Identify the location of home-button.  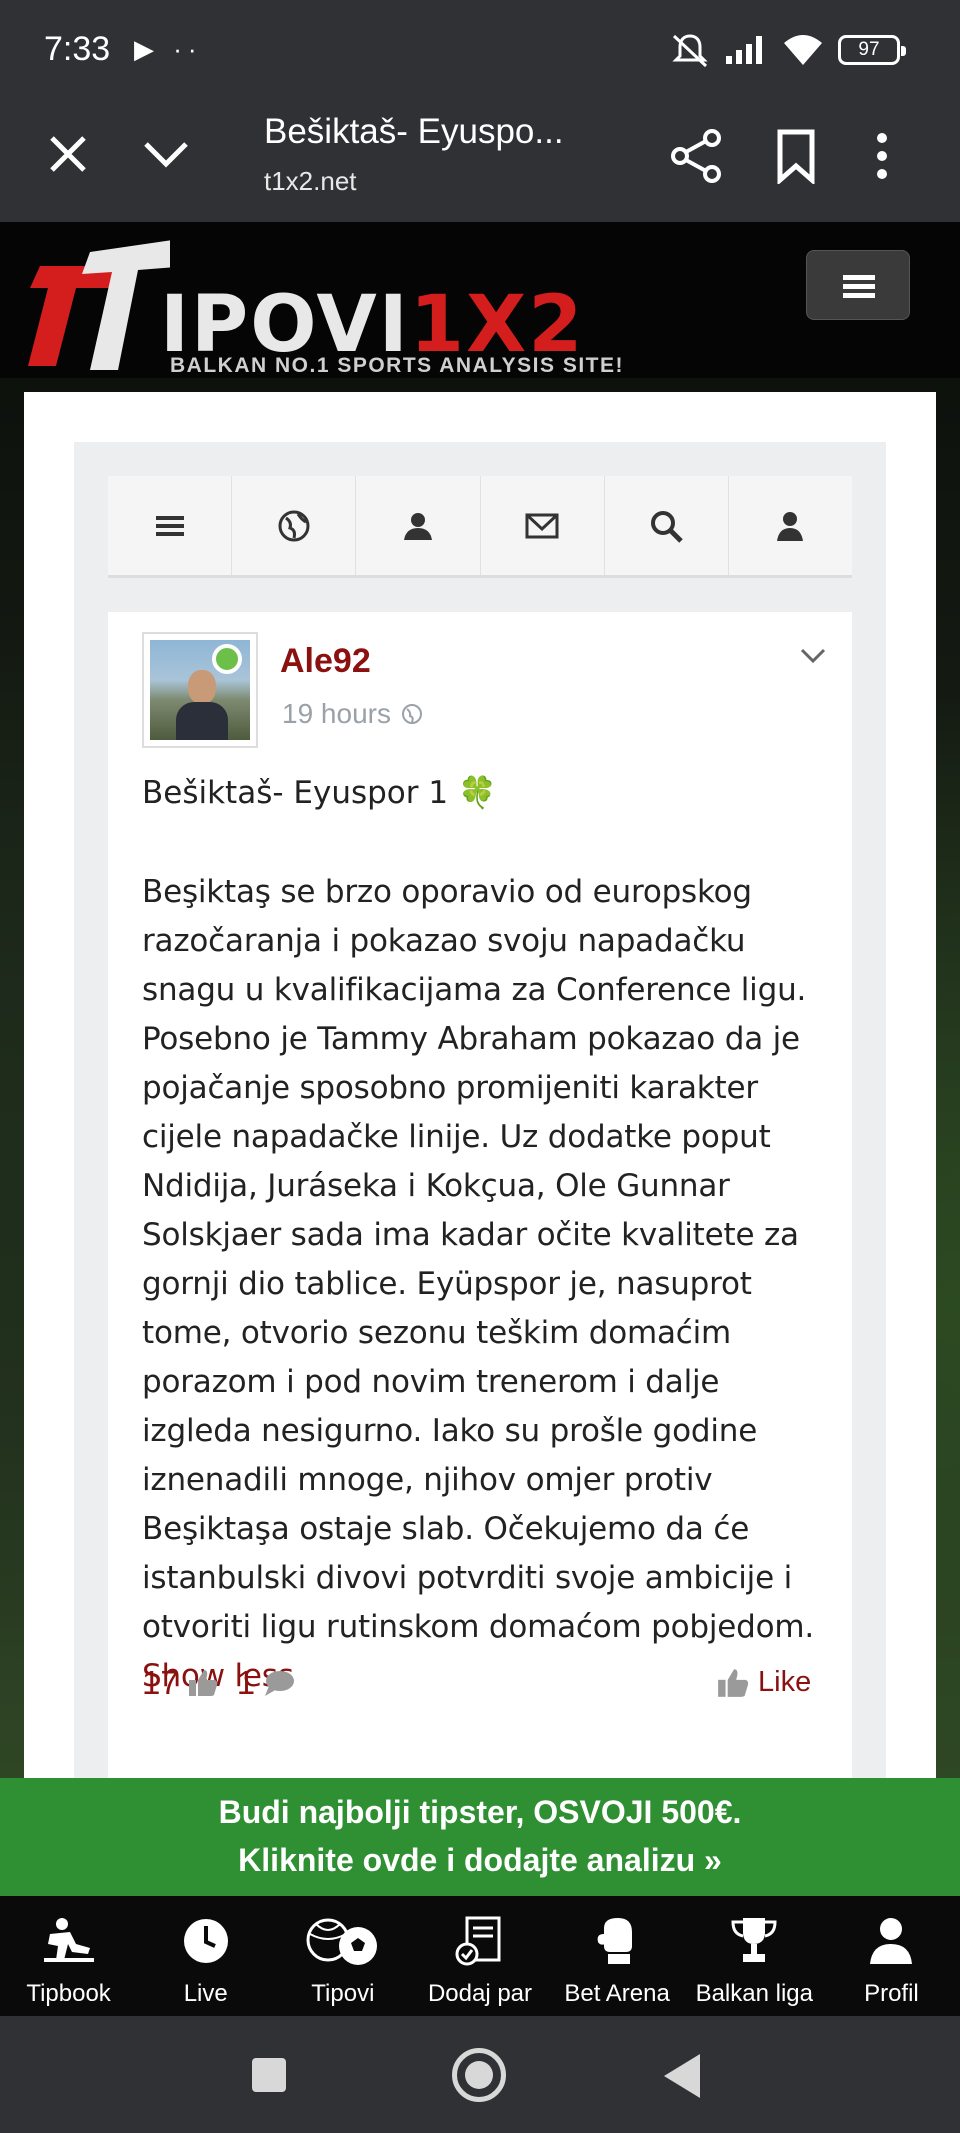
(479, 2075).